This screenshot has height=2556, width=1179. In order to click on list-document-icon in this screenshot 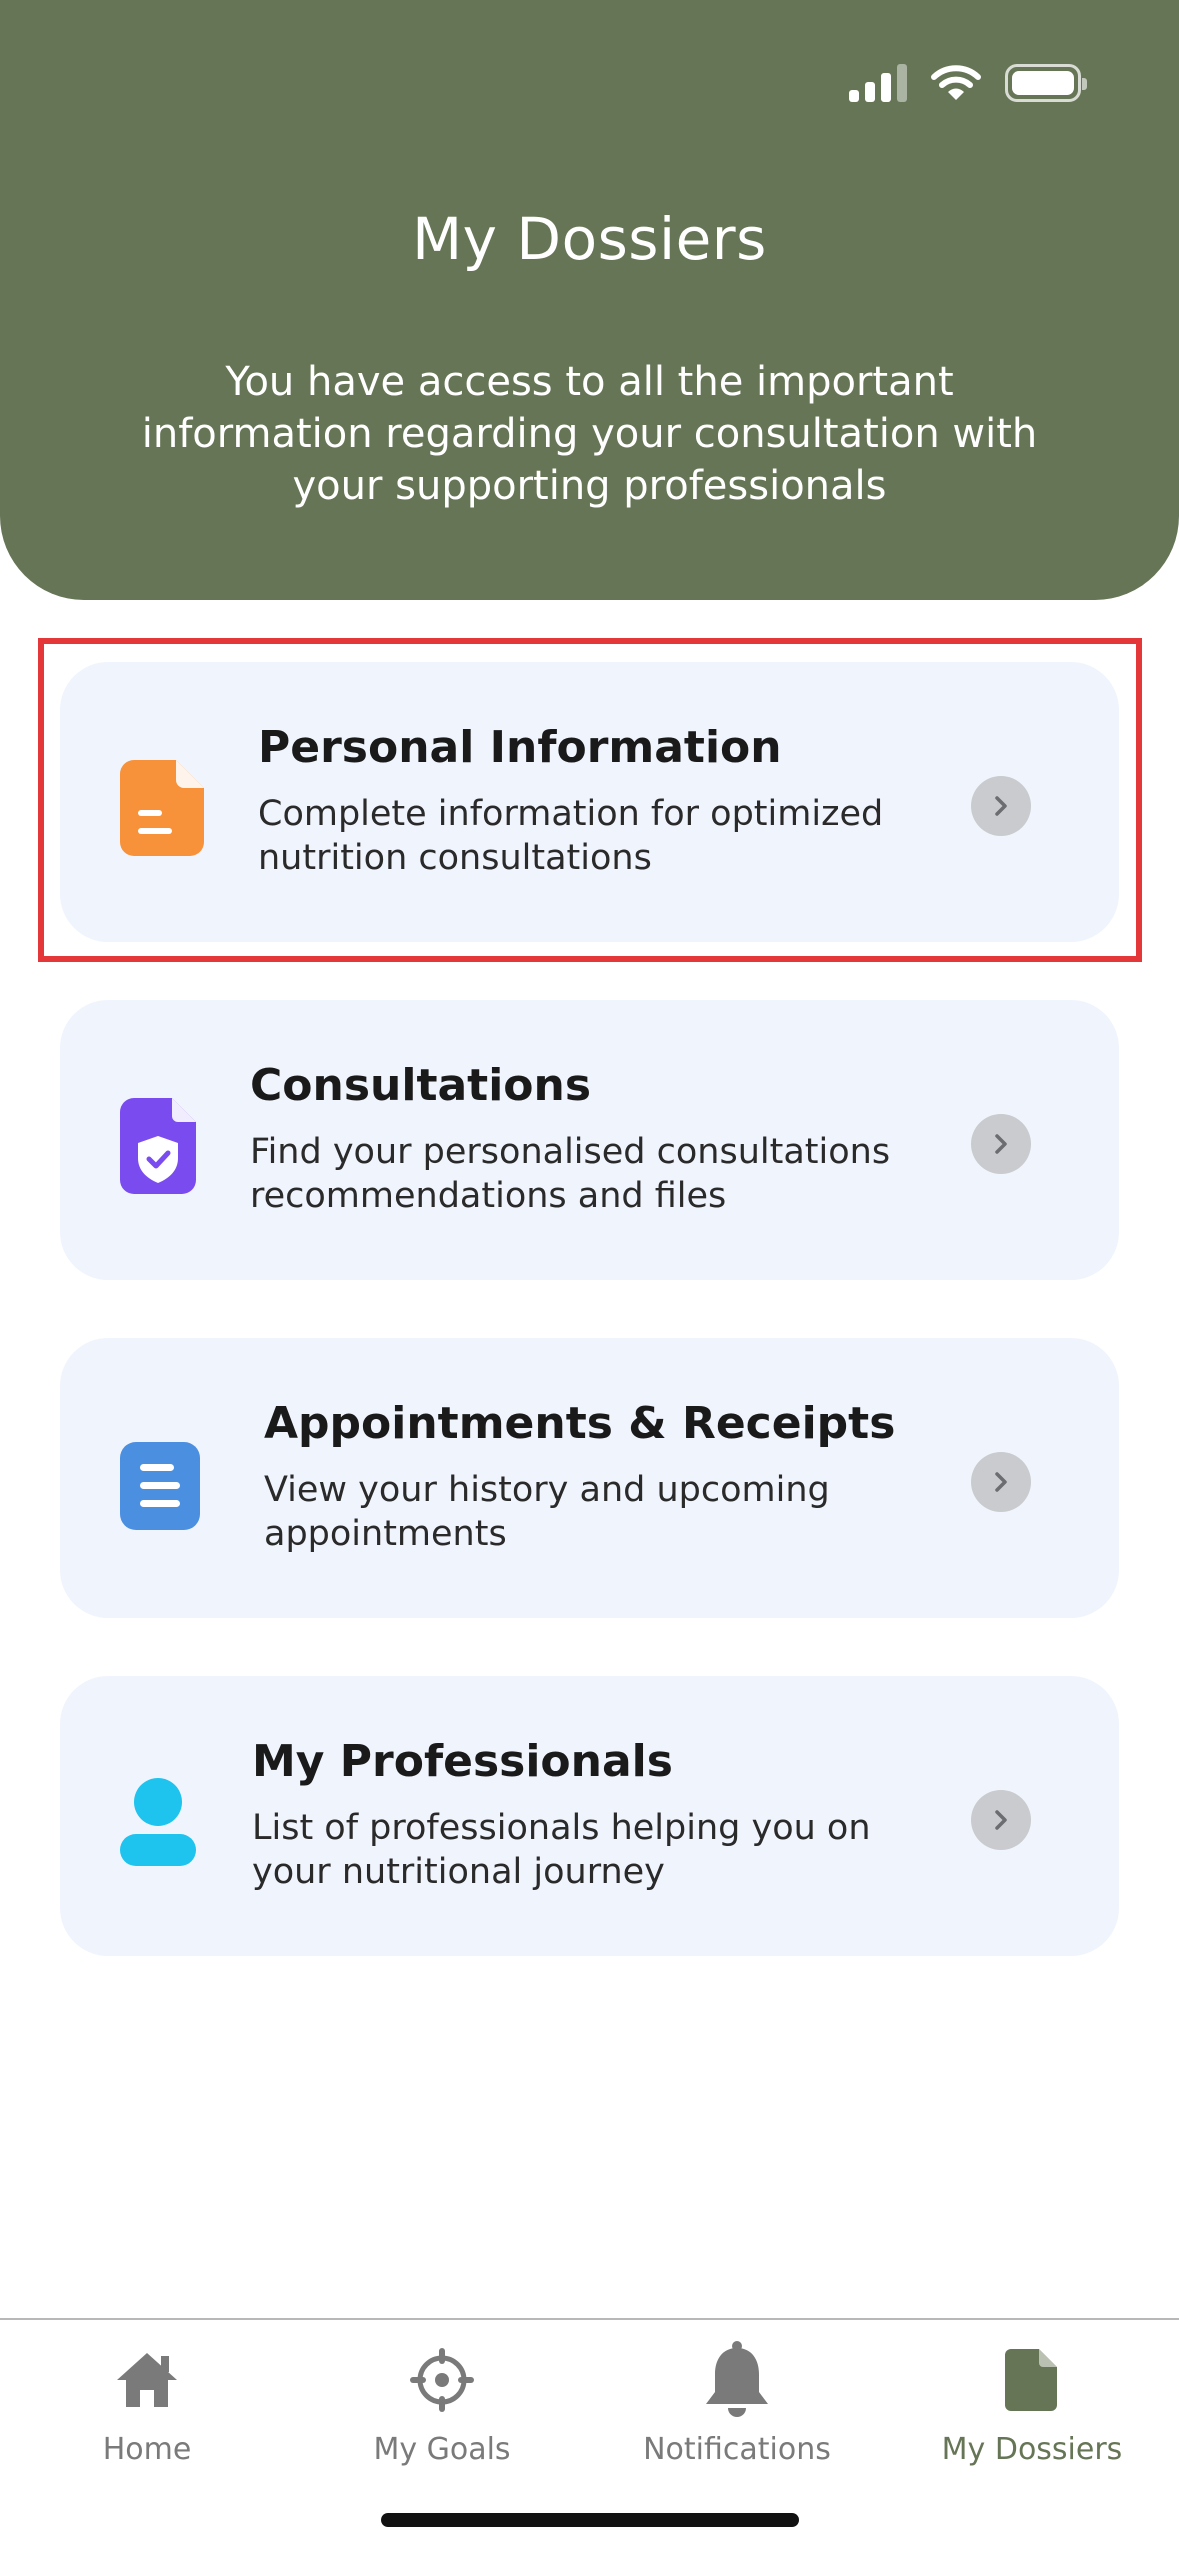, I will do `click(160, 1486)`.